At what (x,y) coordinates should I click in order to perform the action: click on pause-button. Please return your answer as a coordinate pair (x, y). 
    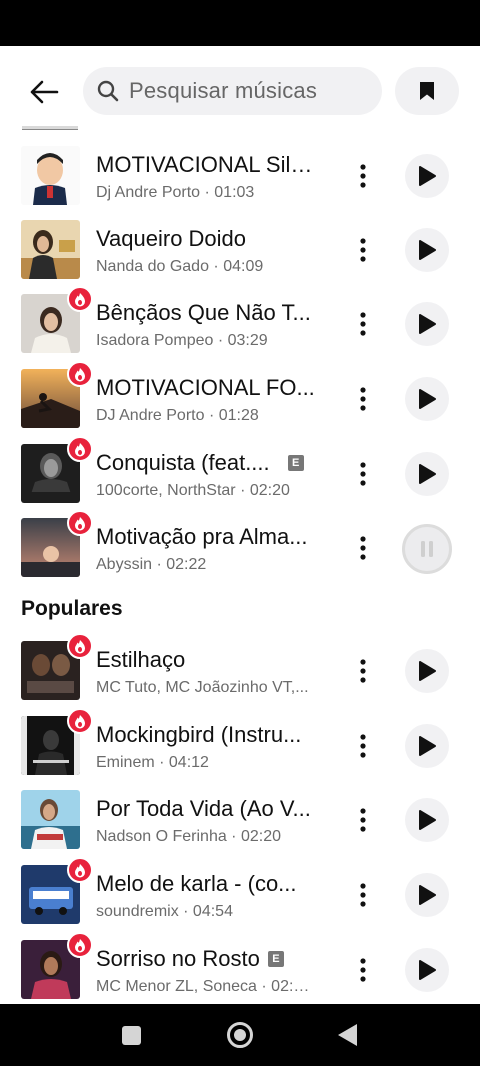
    Looking at the image, I should click on (427, 549).